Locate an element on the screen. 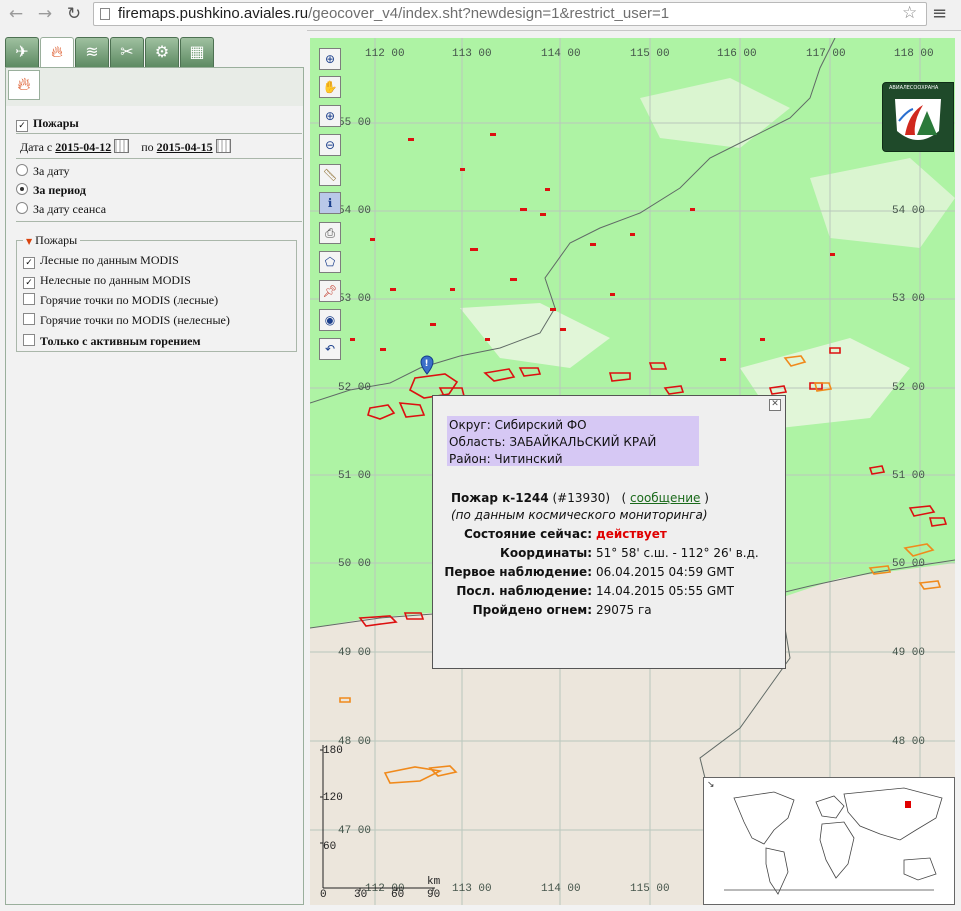 This screenshot has width=961, height=911. hand-icon: ✋ is located at coordinates (330, 87).